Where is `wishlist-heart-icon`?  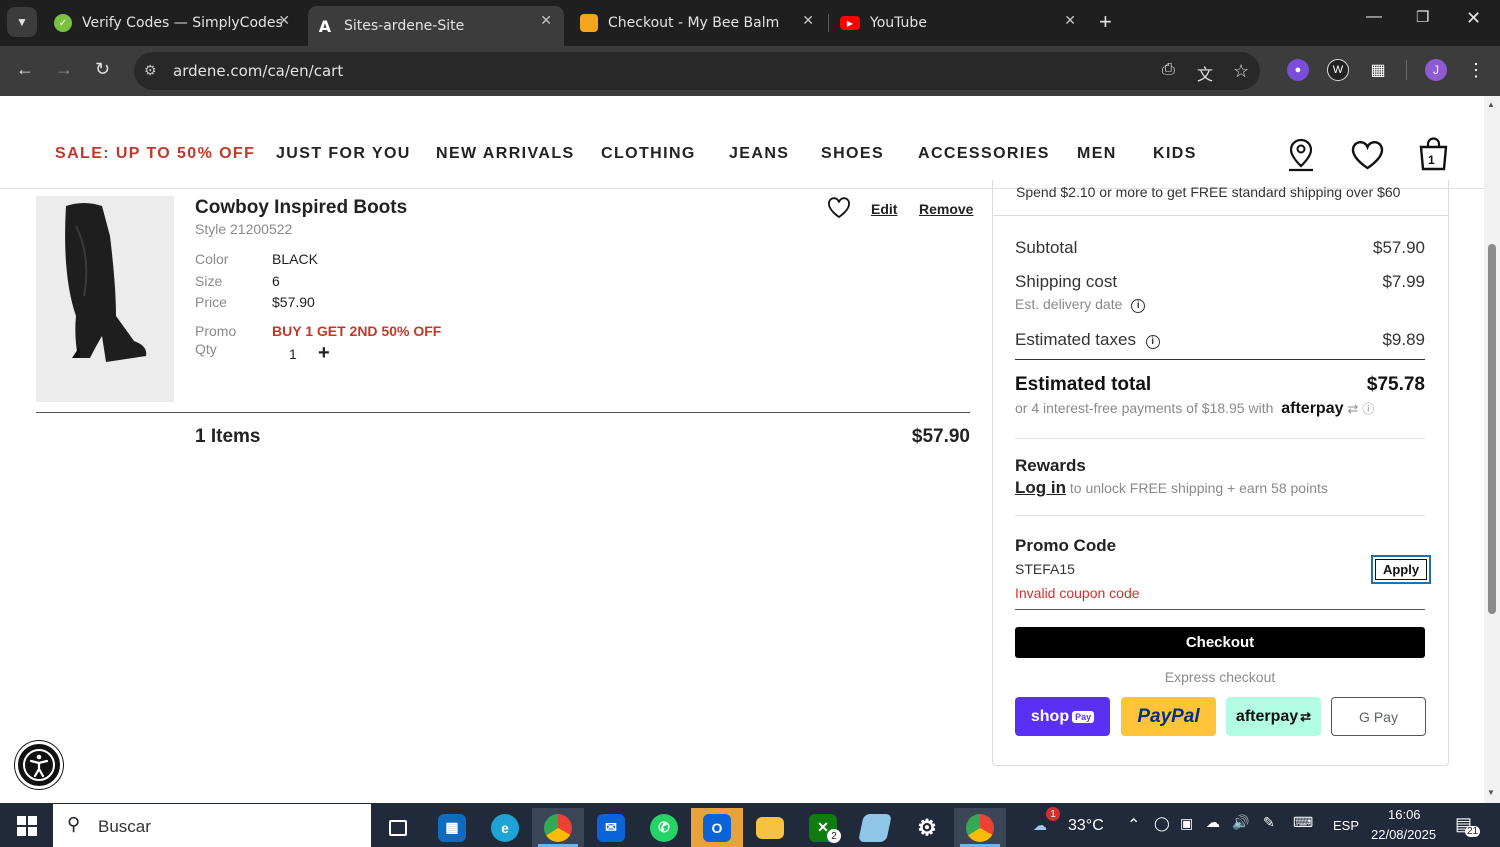 wishlist-heart-icon is located at coordinates (1367, 155).